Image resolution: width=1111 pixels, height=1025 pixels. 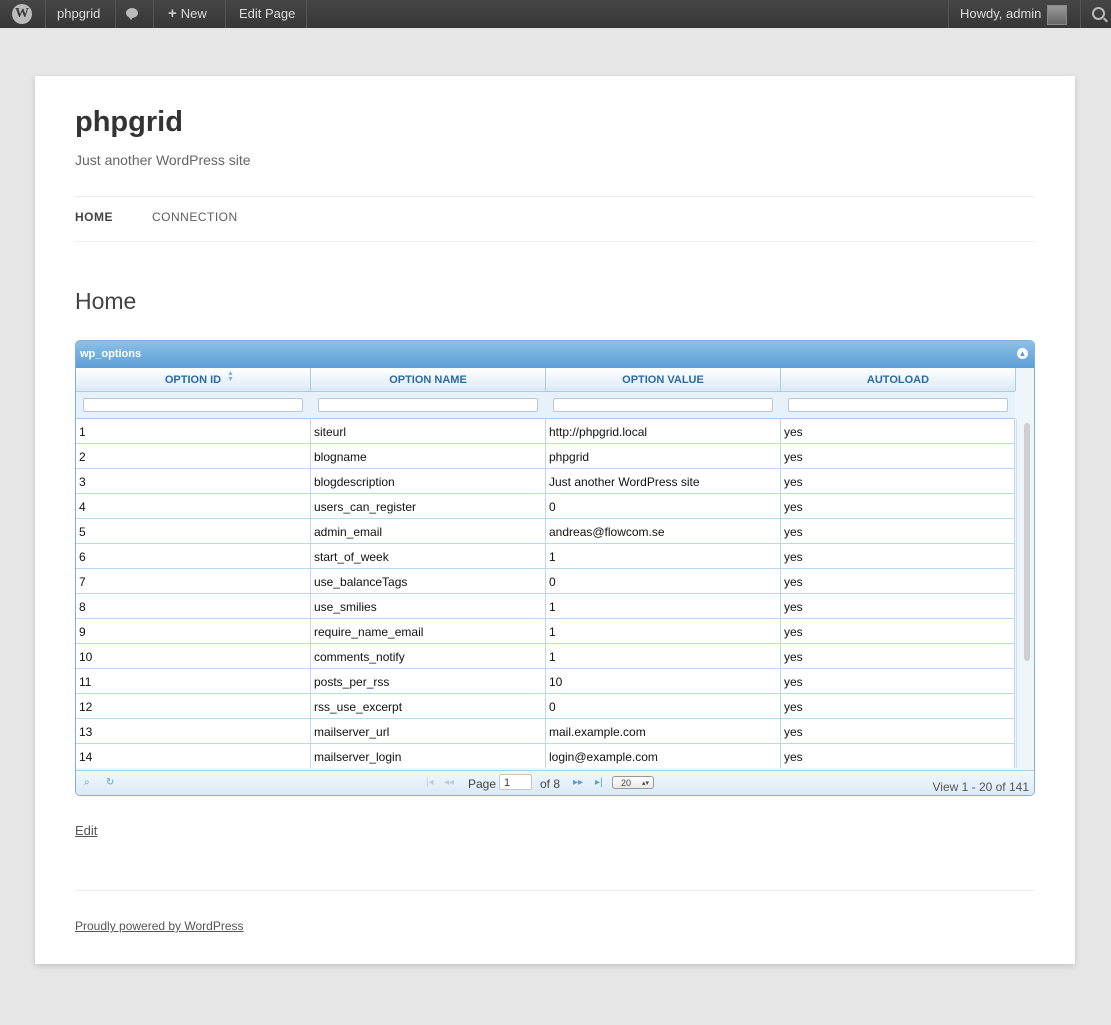 I want to click on cell-option-id: 9, so click(x=193, y=631).